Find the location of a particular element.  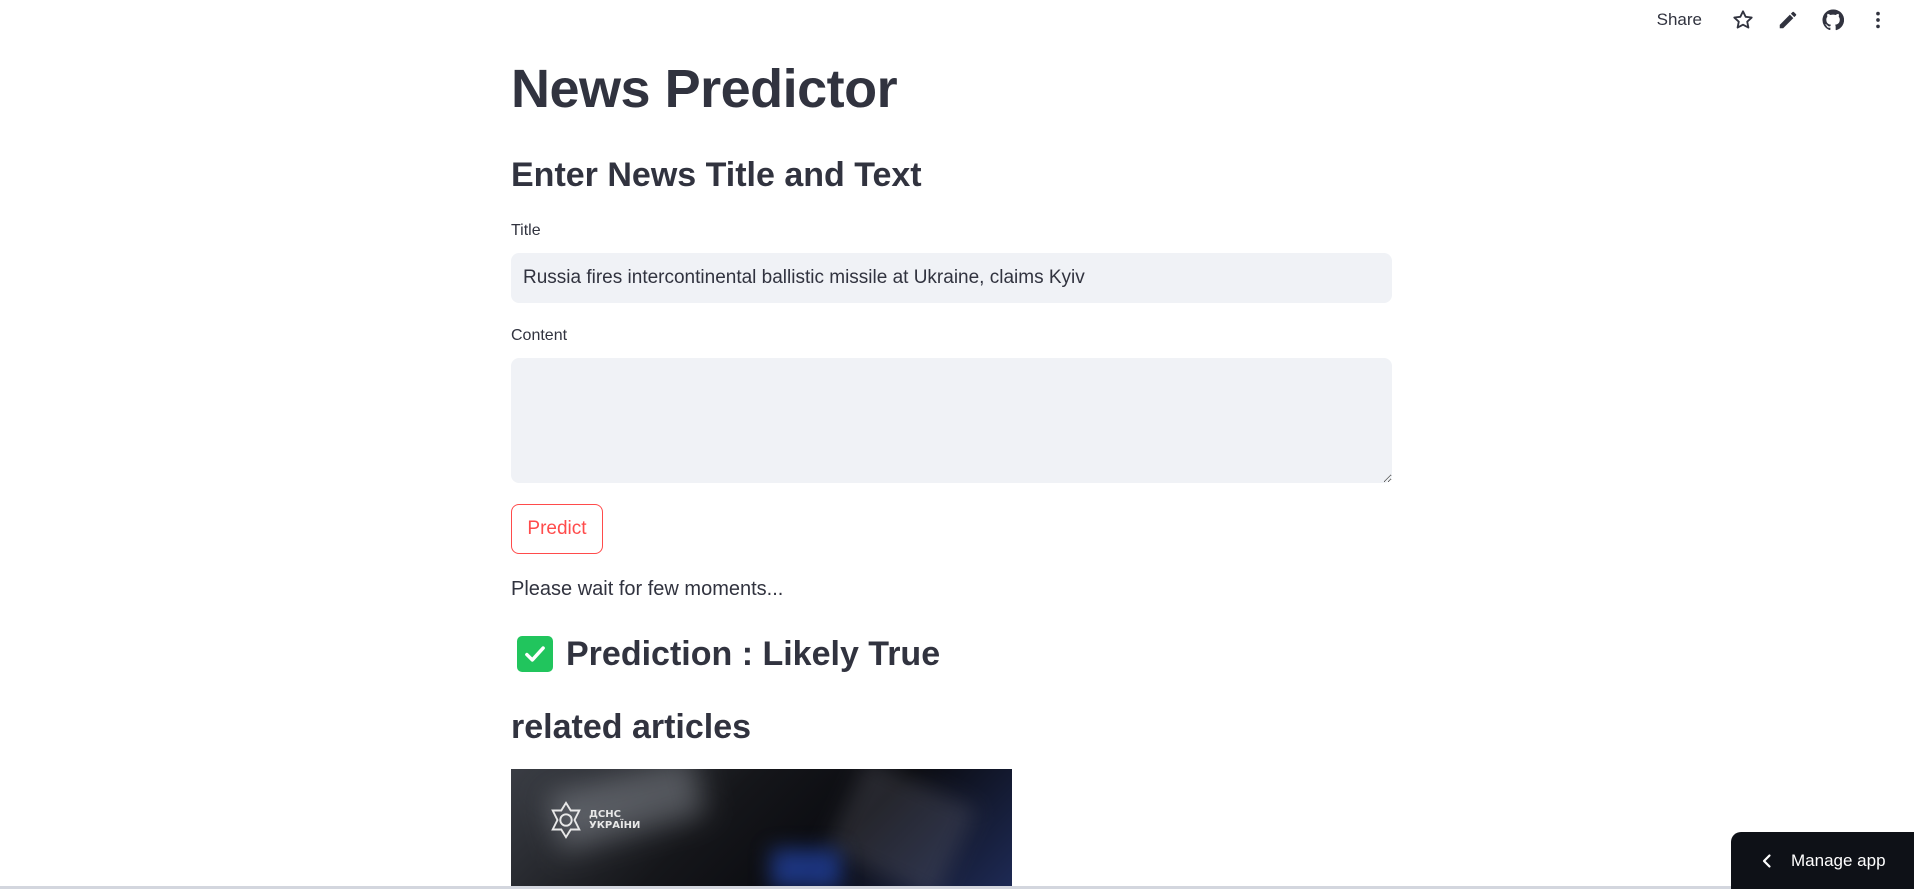

title-input is located at coordinates (951, 278).